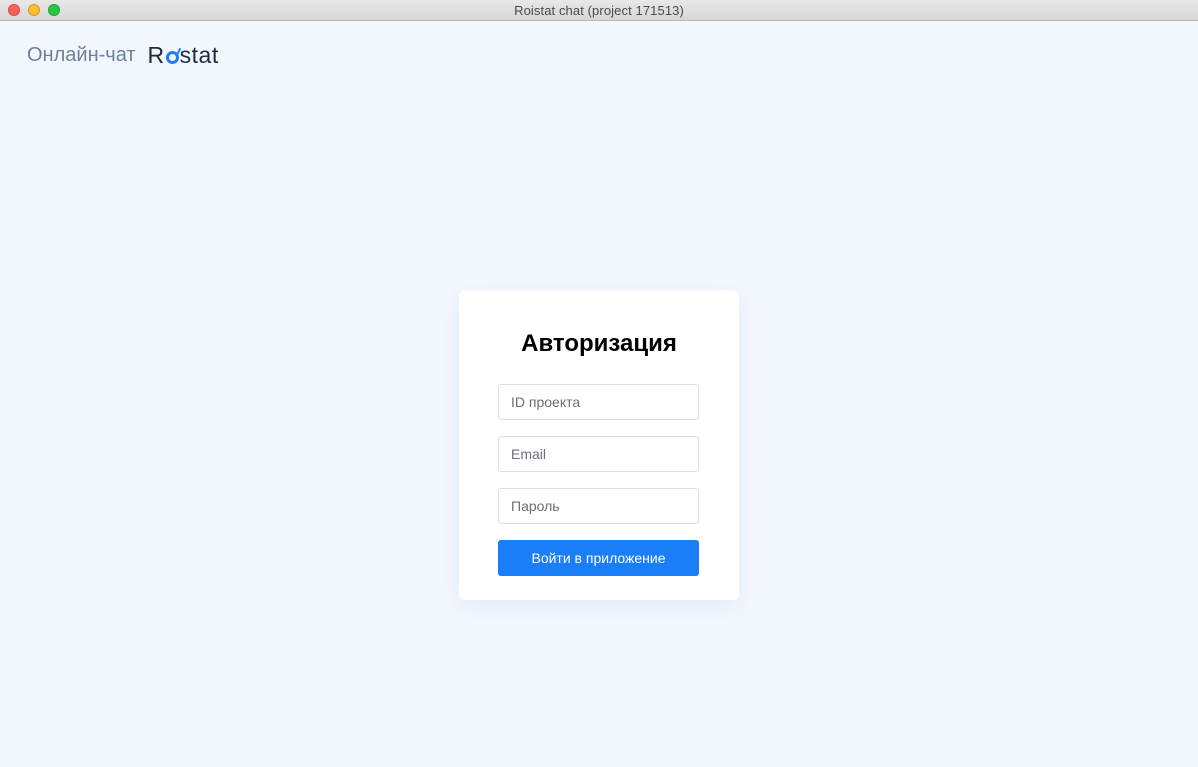 The image size is (1198, 767). What do you see at coordinates (598, 454) in the screenshot?
I see `email-input` at bounding box center [598, 454].